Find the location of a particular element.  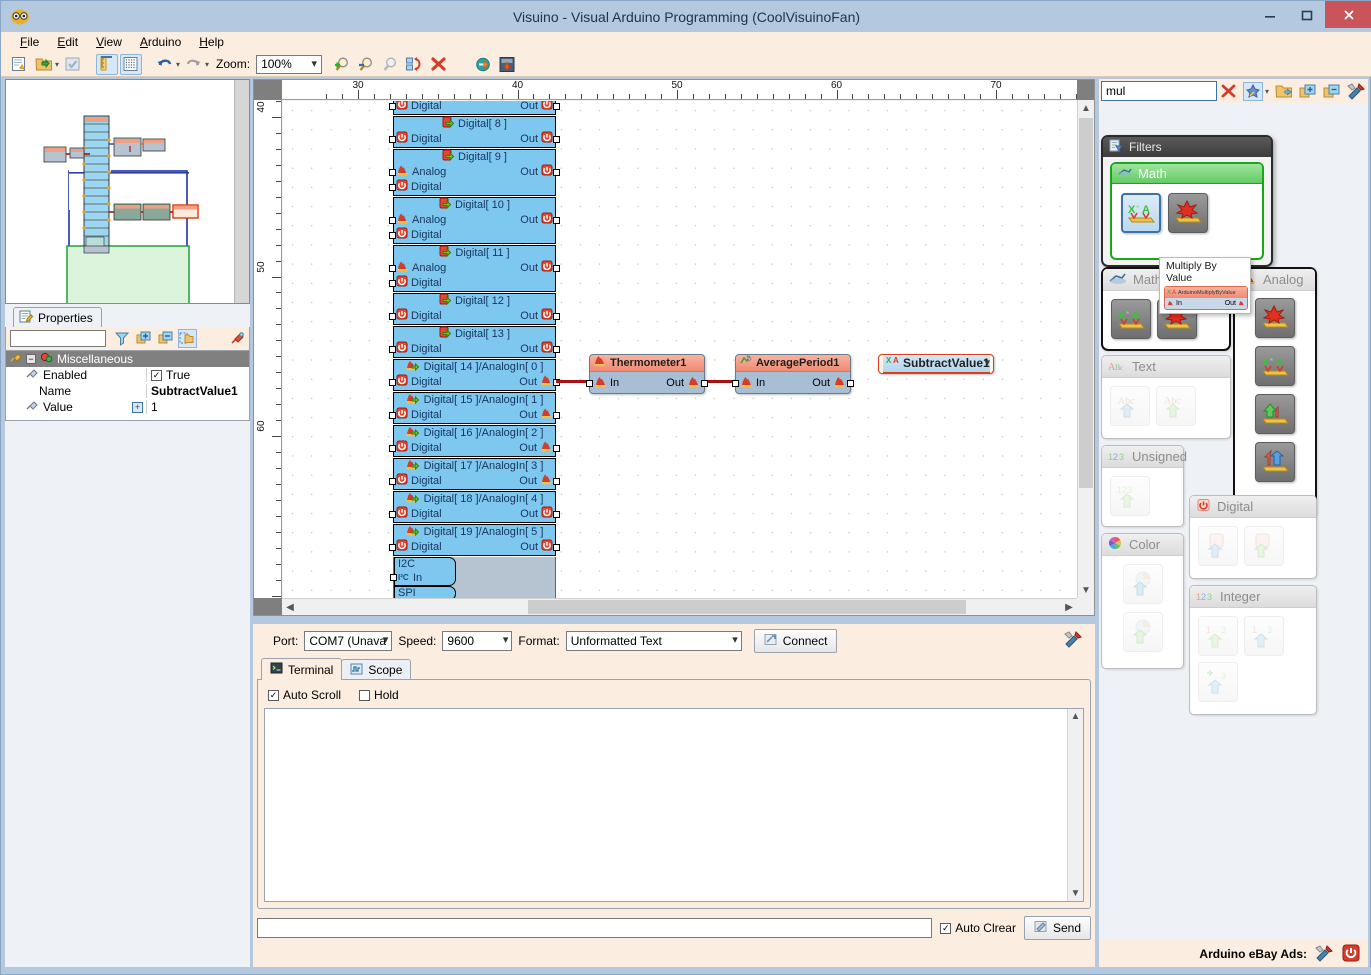

property-search-input is located at coordinates (58, 338).